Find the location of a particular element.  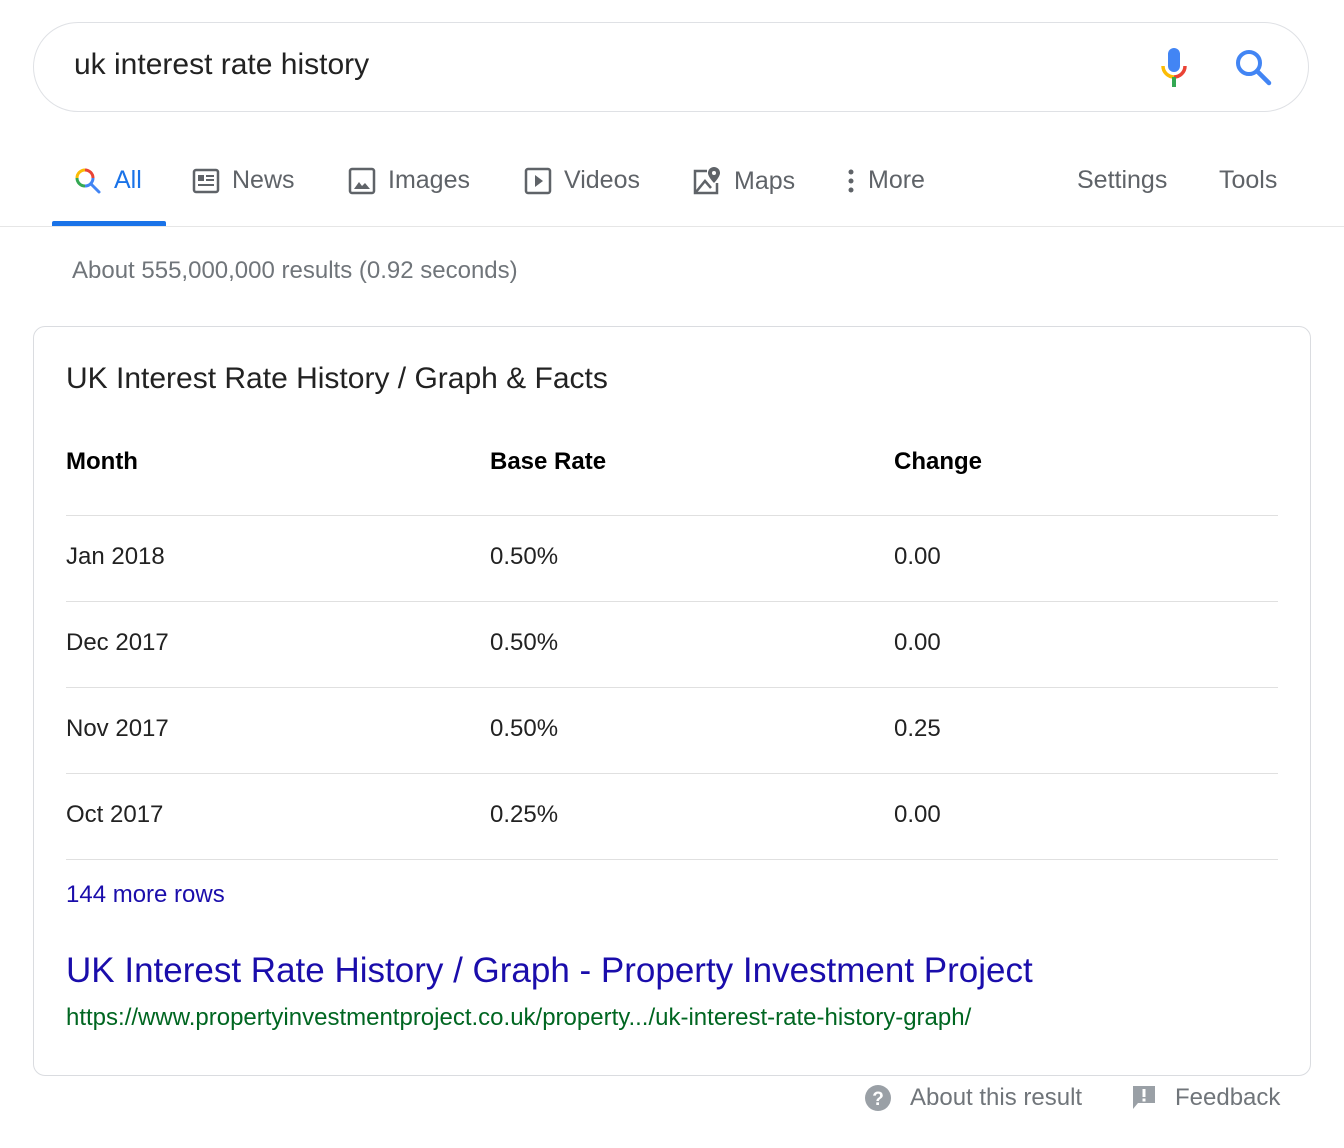

table-cell: Jan 2018 is located at coordinates (115, 556).